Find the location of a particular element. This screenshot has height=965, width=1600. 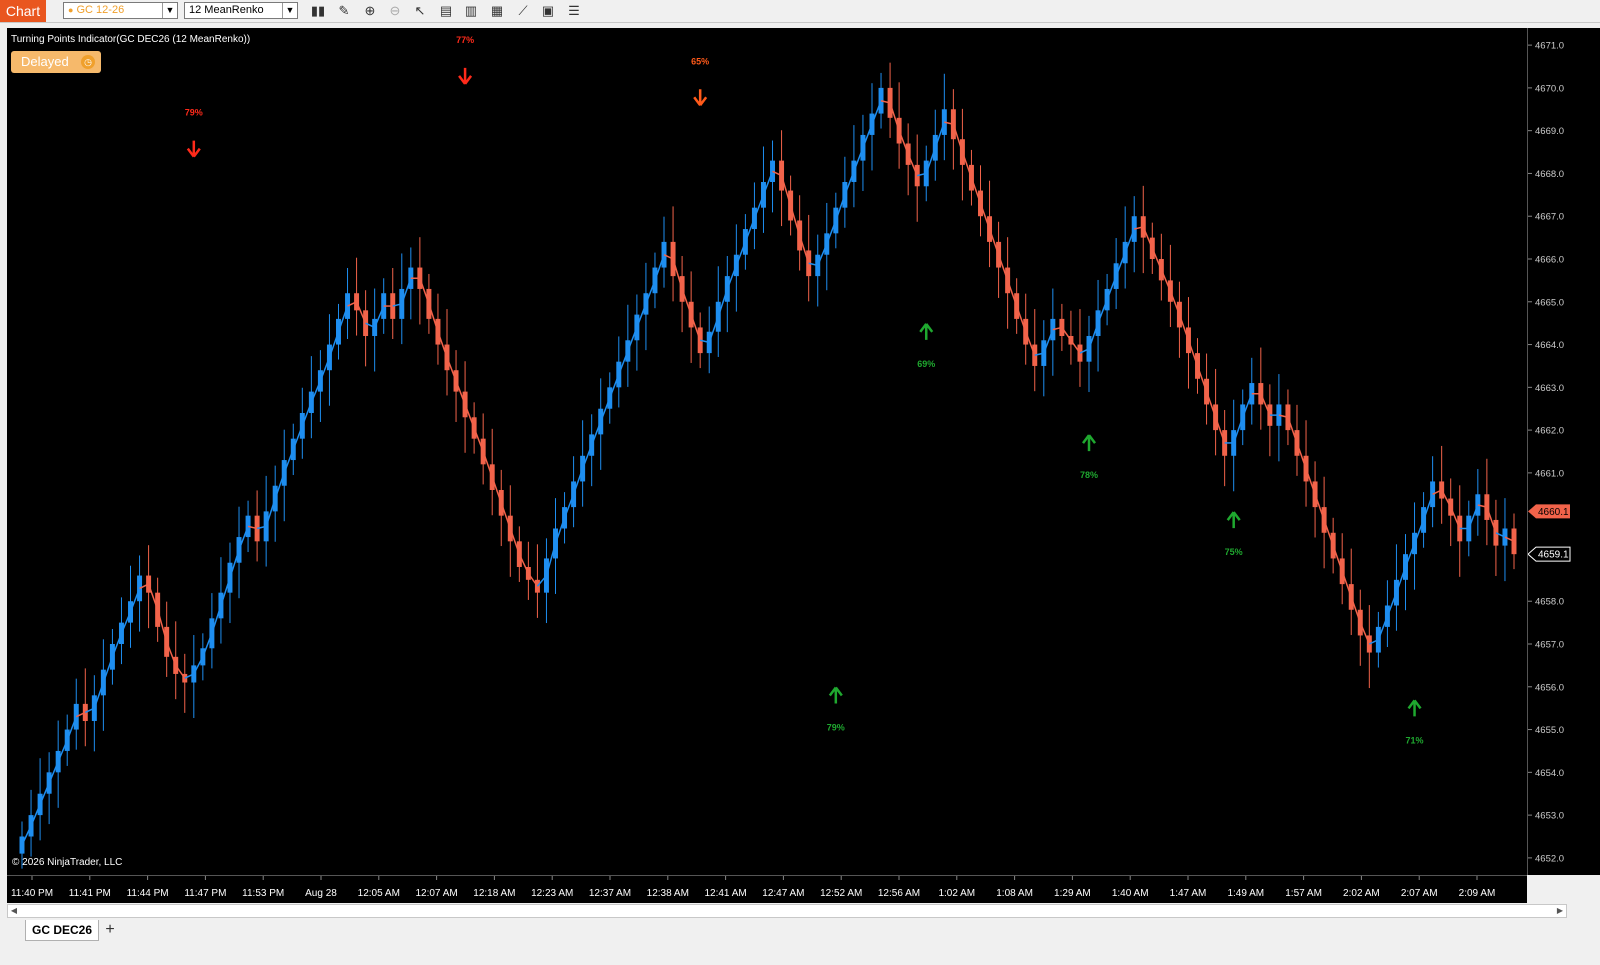

pencil-icon: ✎ is located at coordinates (344, 11).